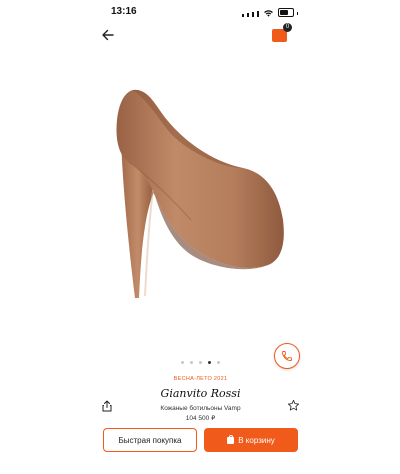  Describe the element at coordinates (124, 11) in the screenshot. I see `status-time: 13:16` at that location.